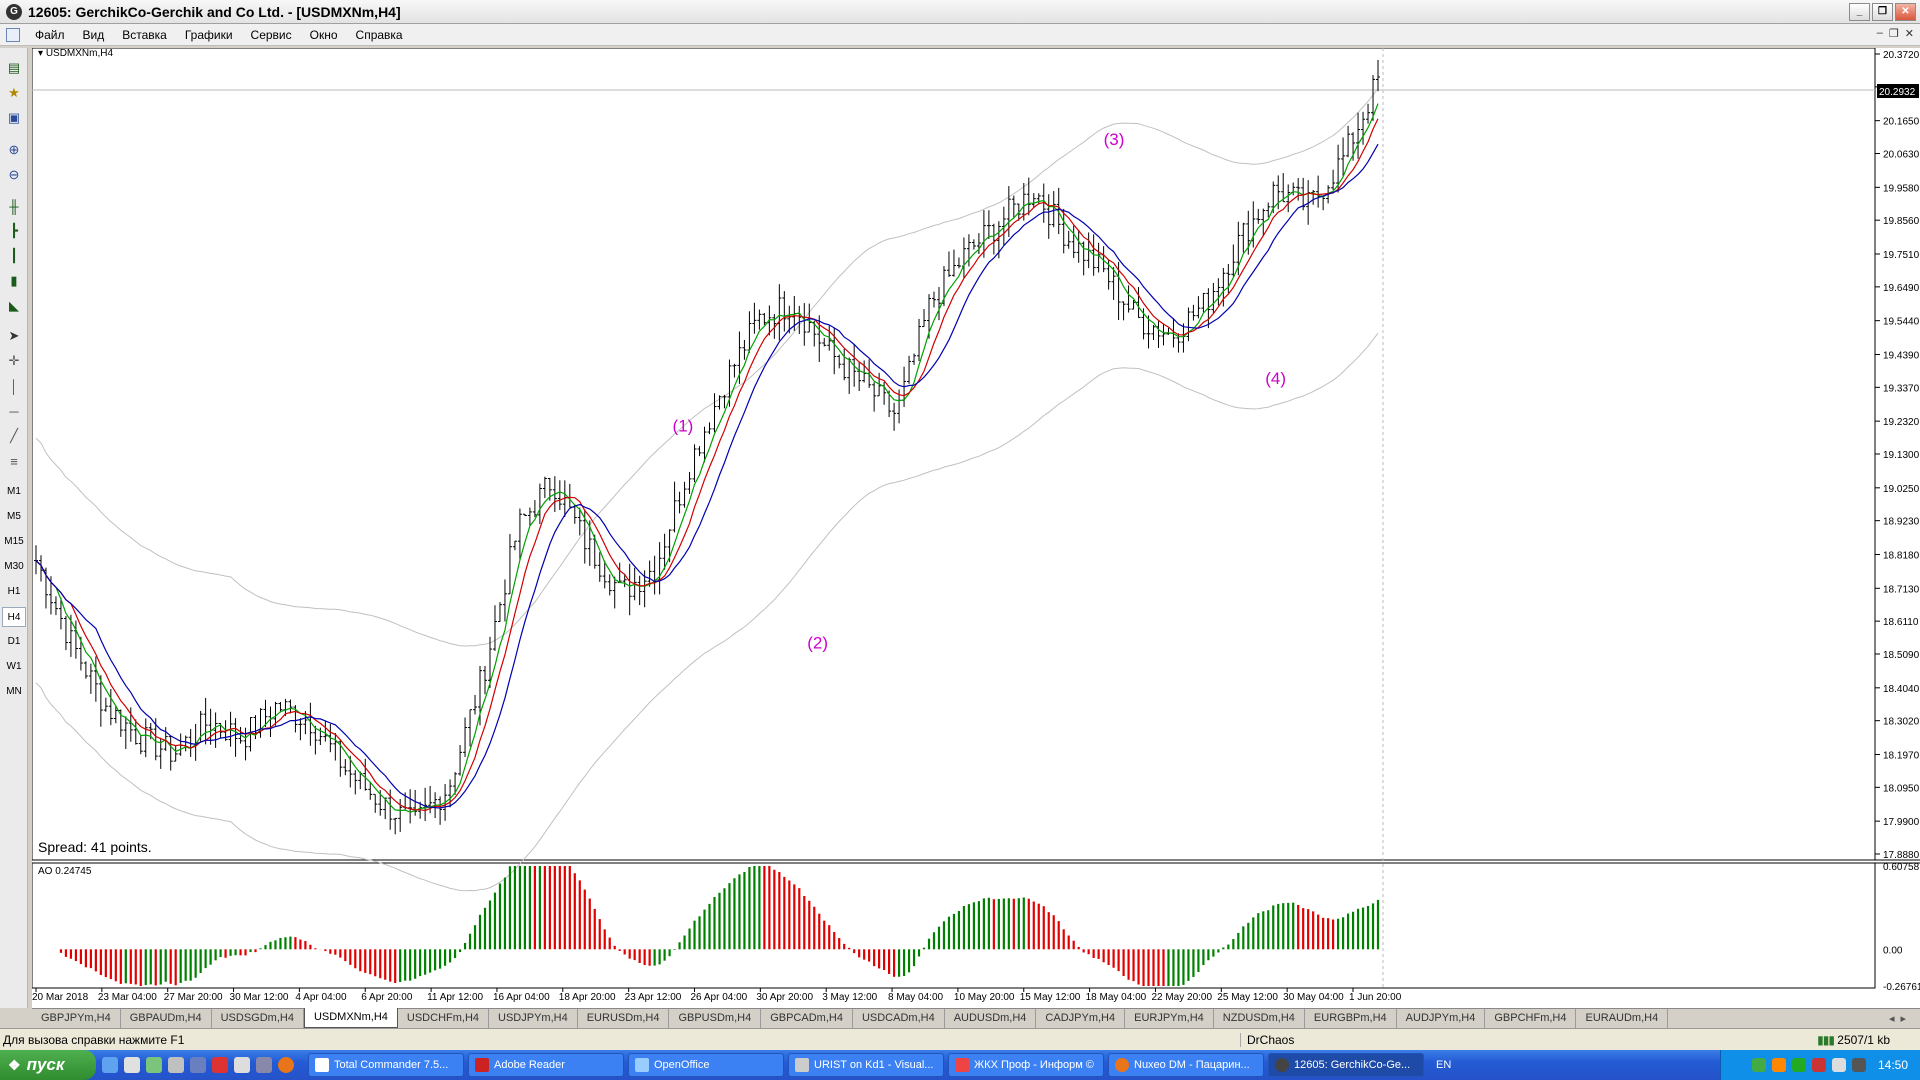 This screenshot has width=1920, height=1080. Describe the element at coordinates (50, 35) in the screenshot. I see `menu-file: Файл` at that location.